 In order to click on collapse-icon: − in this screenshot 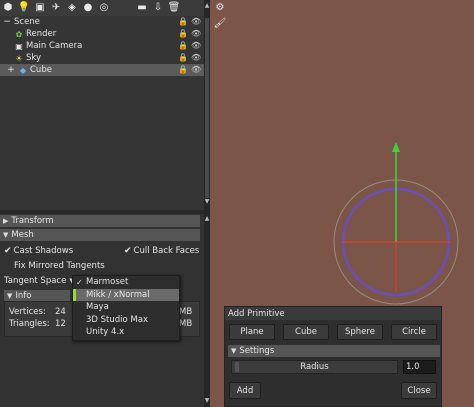, I will do `click(7, 22)`.